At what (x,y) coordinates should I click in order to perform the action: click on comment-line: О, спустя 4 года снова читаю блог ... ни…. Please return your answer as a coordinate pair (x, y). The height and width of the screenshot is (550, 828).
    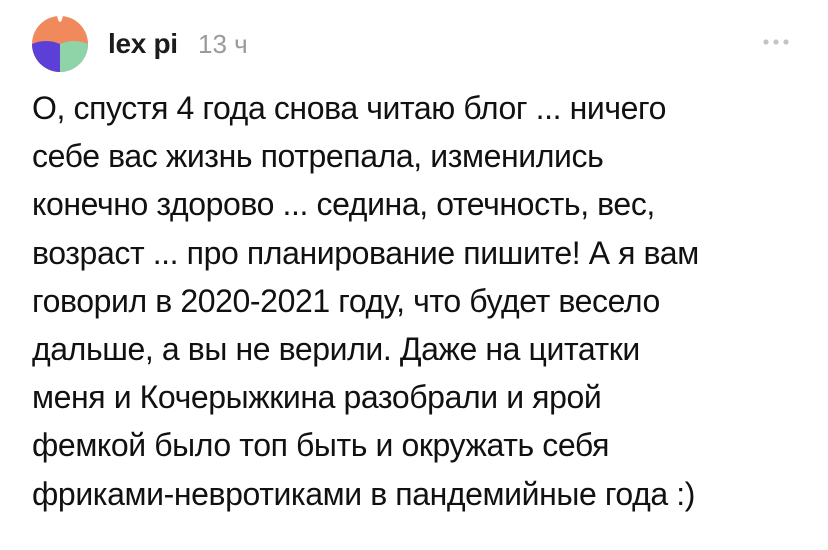
    Looking at the image, I should click on (349, 108).